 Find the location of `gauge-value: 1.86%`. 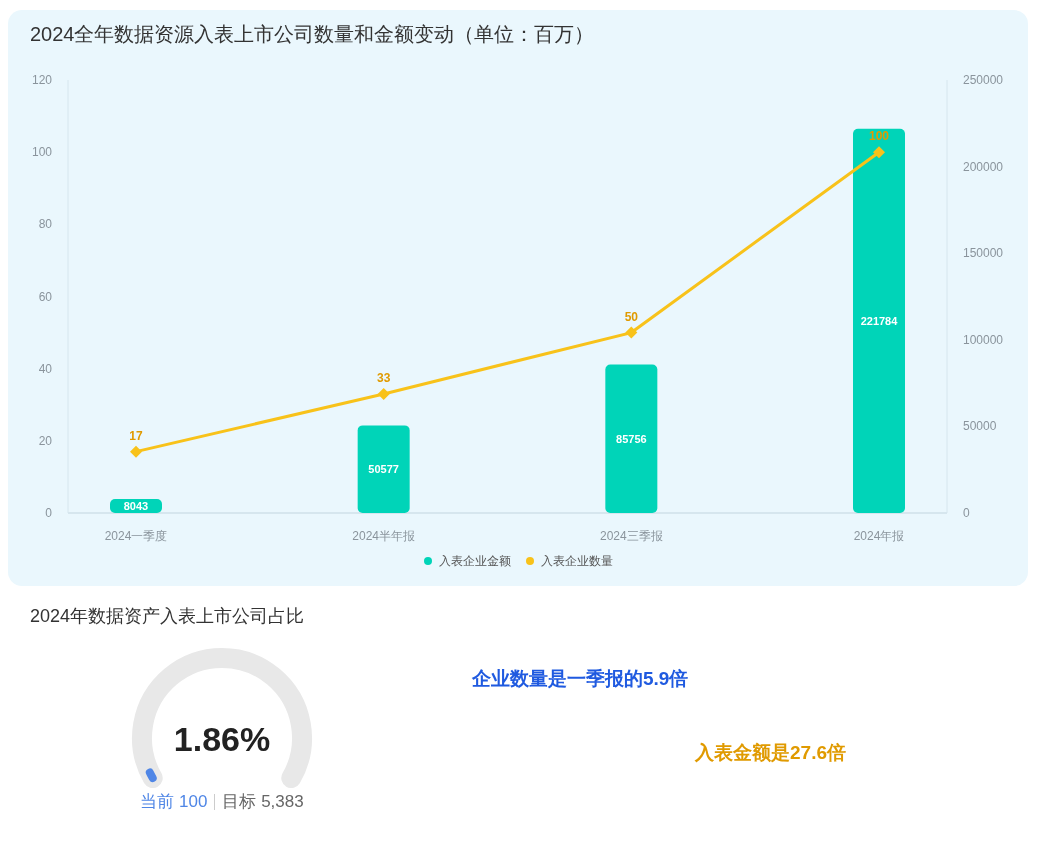

gauge-value: 1.86% is located at coordinates (222, 739).